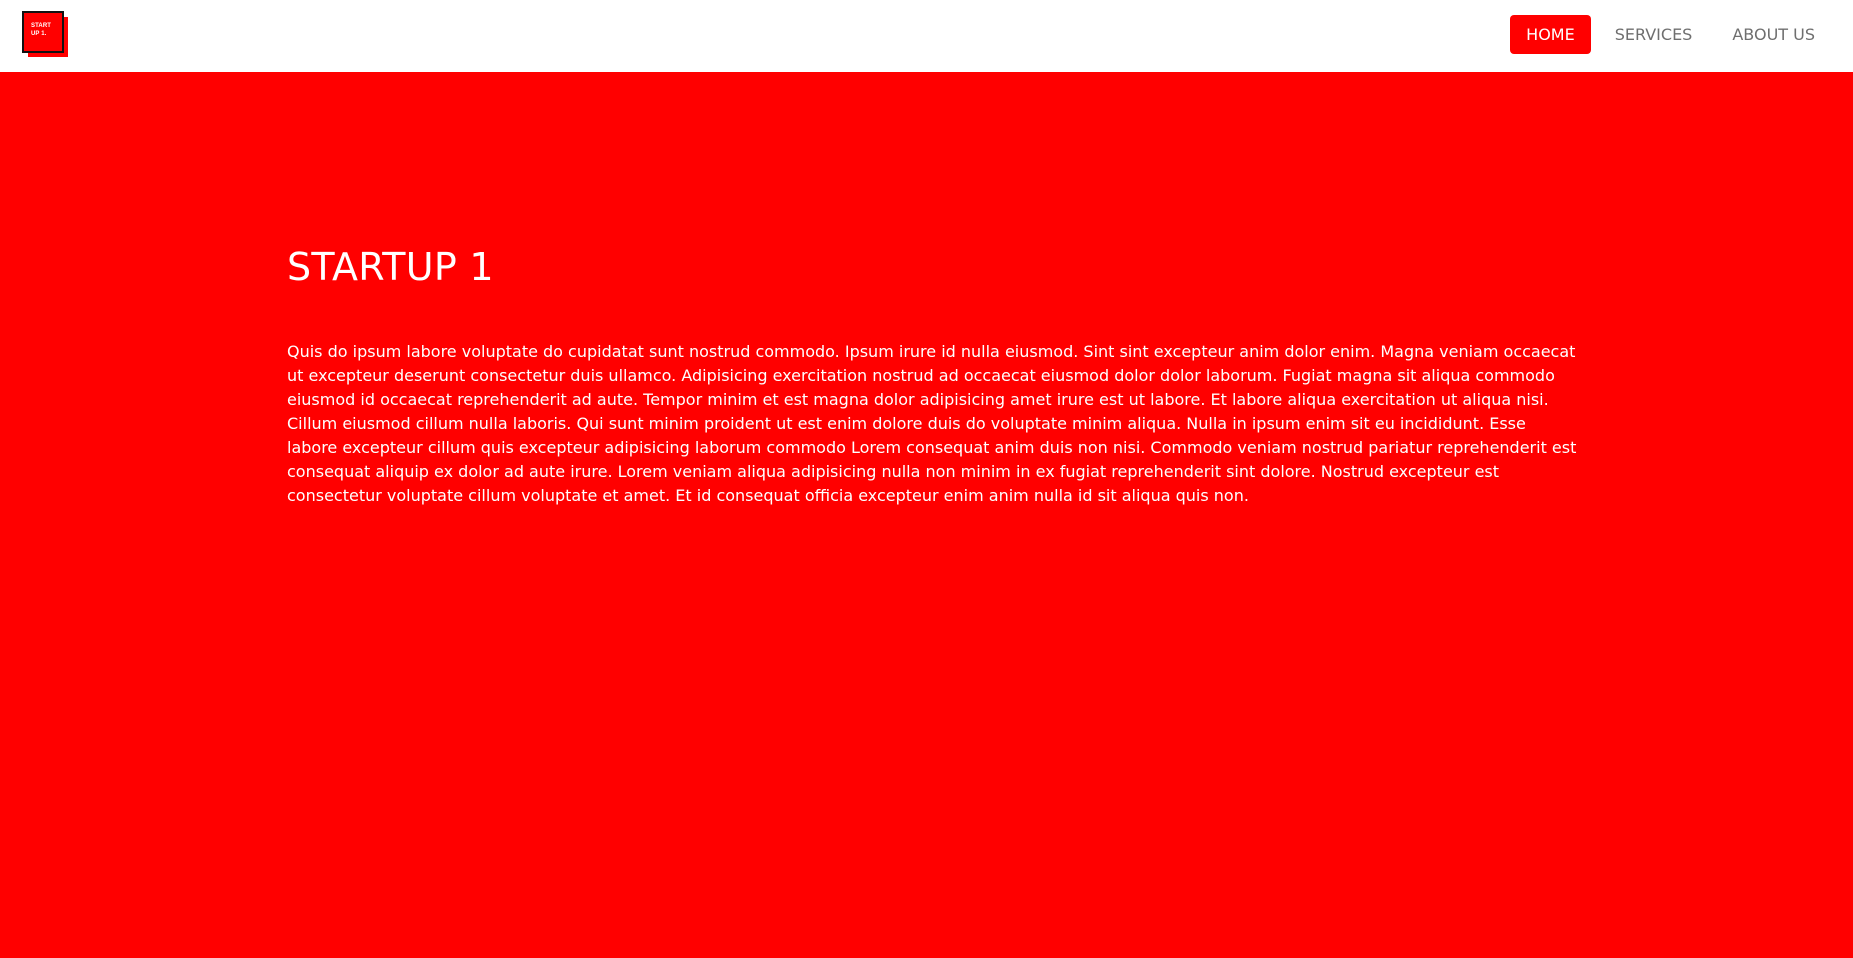 Image resolution: width=1853 pixels, height=958 pixels. I want to click on main-nav: HOME SERVICES ABOUT US, so click(1670, 34).